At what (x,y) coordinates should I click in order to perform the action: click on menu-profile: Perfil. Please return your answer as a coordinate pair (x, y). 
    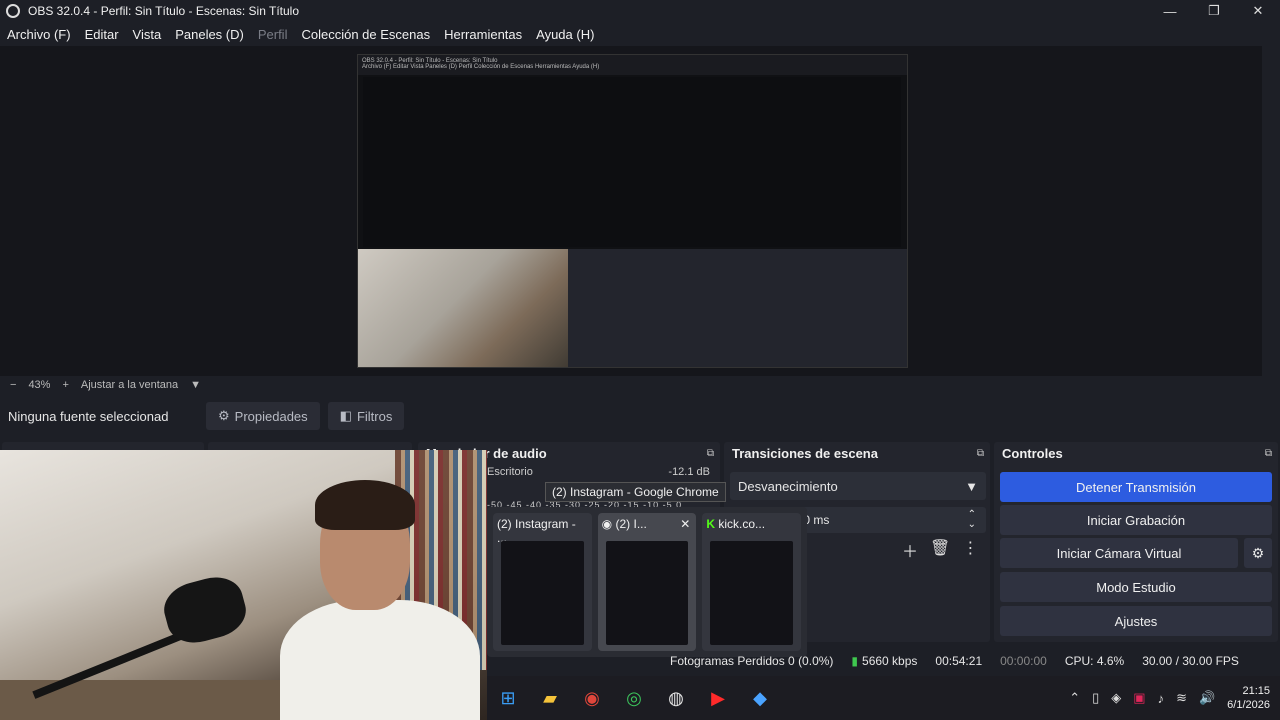
    Looking at the image, I should click on (273, 34).